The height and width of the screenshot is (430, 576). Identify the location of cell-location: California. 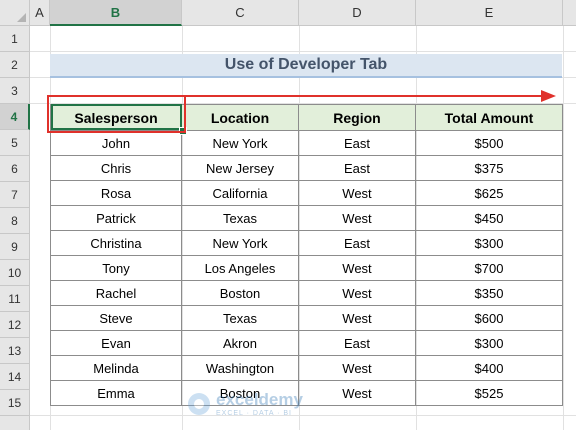
(240, 193).